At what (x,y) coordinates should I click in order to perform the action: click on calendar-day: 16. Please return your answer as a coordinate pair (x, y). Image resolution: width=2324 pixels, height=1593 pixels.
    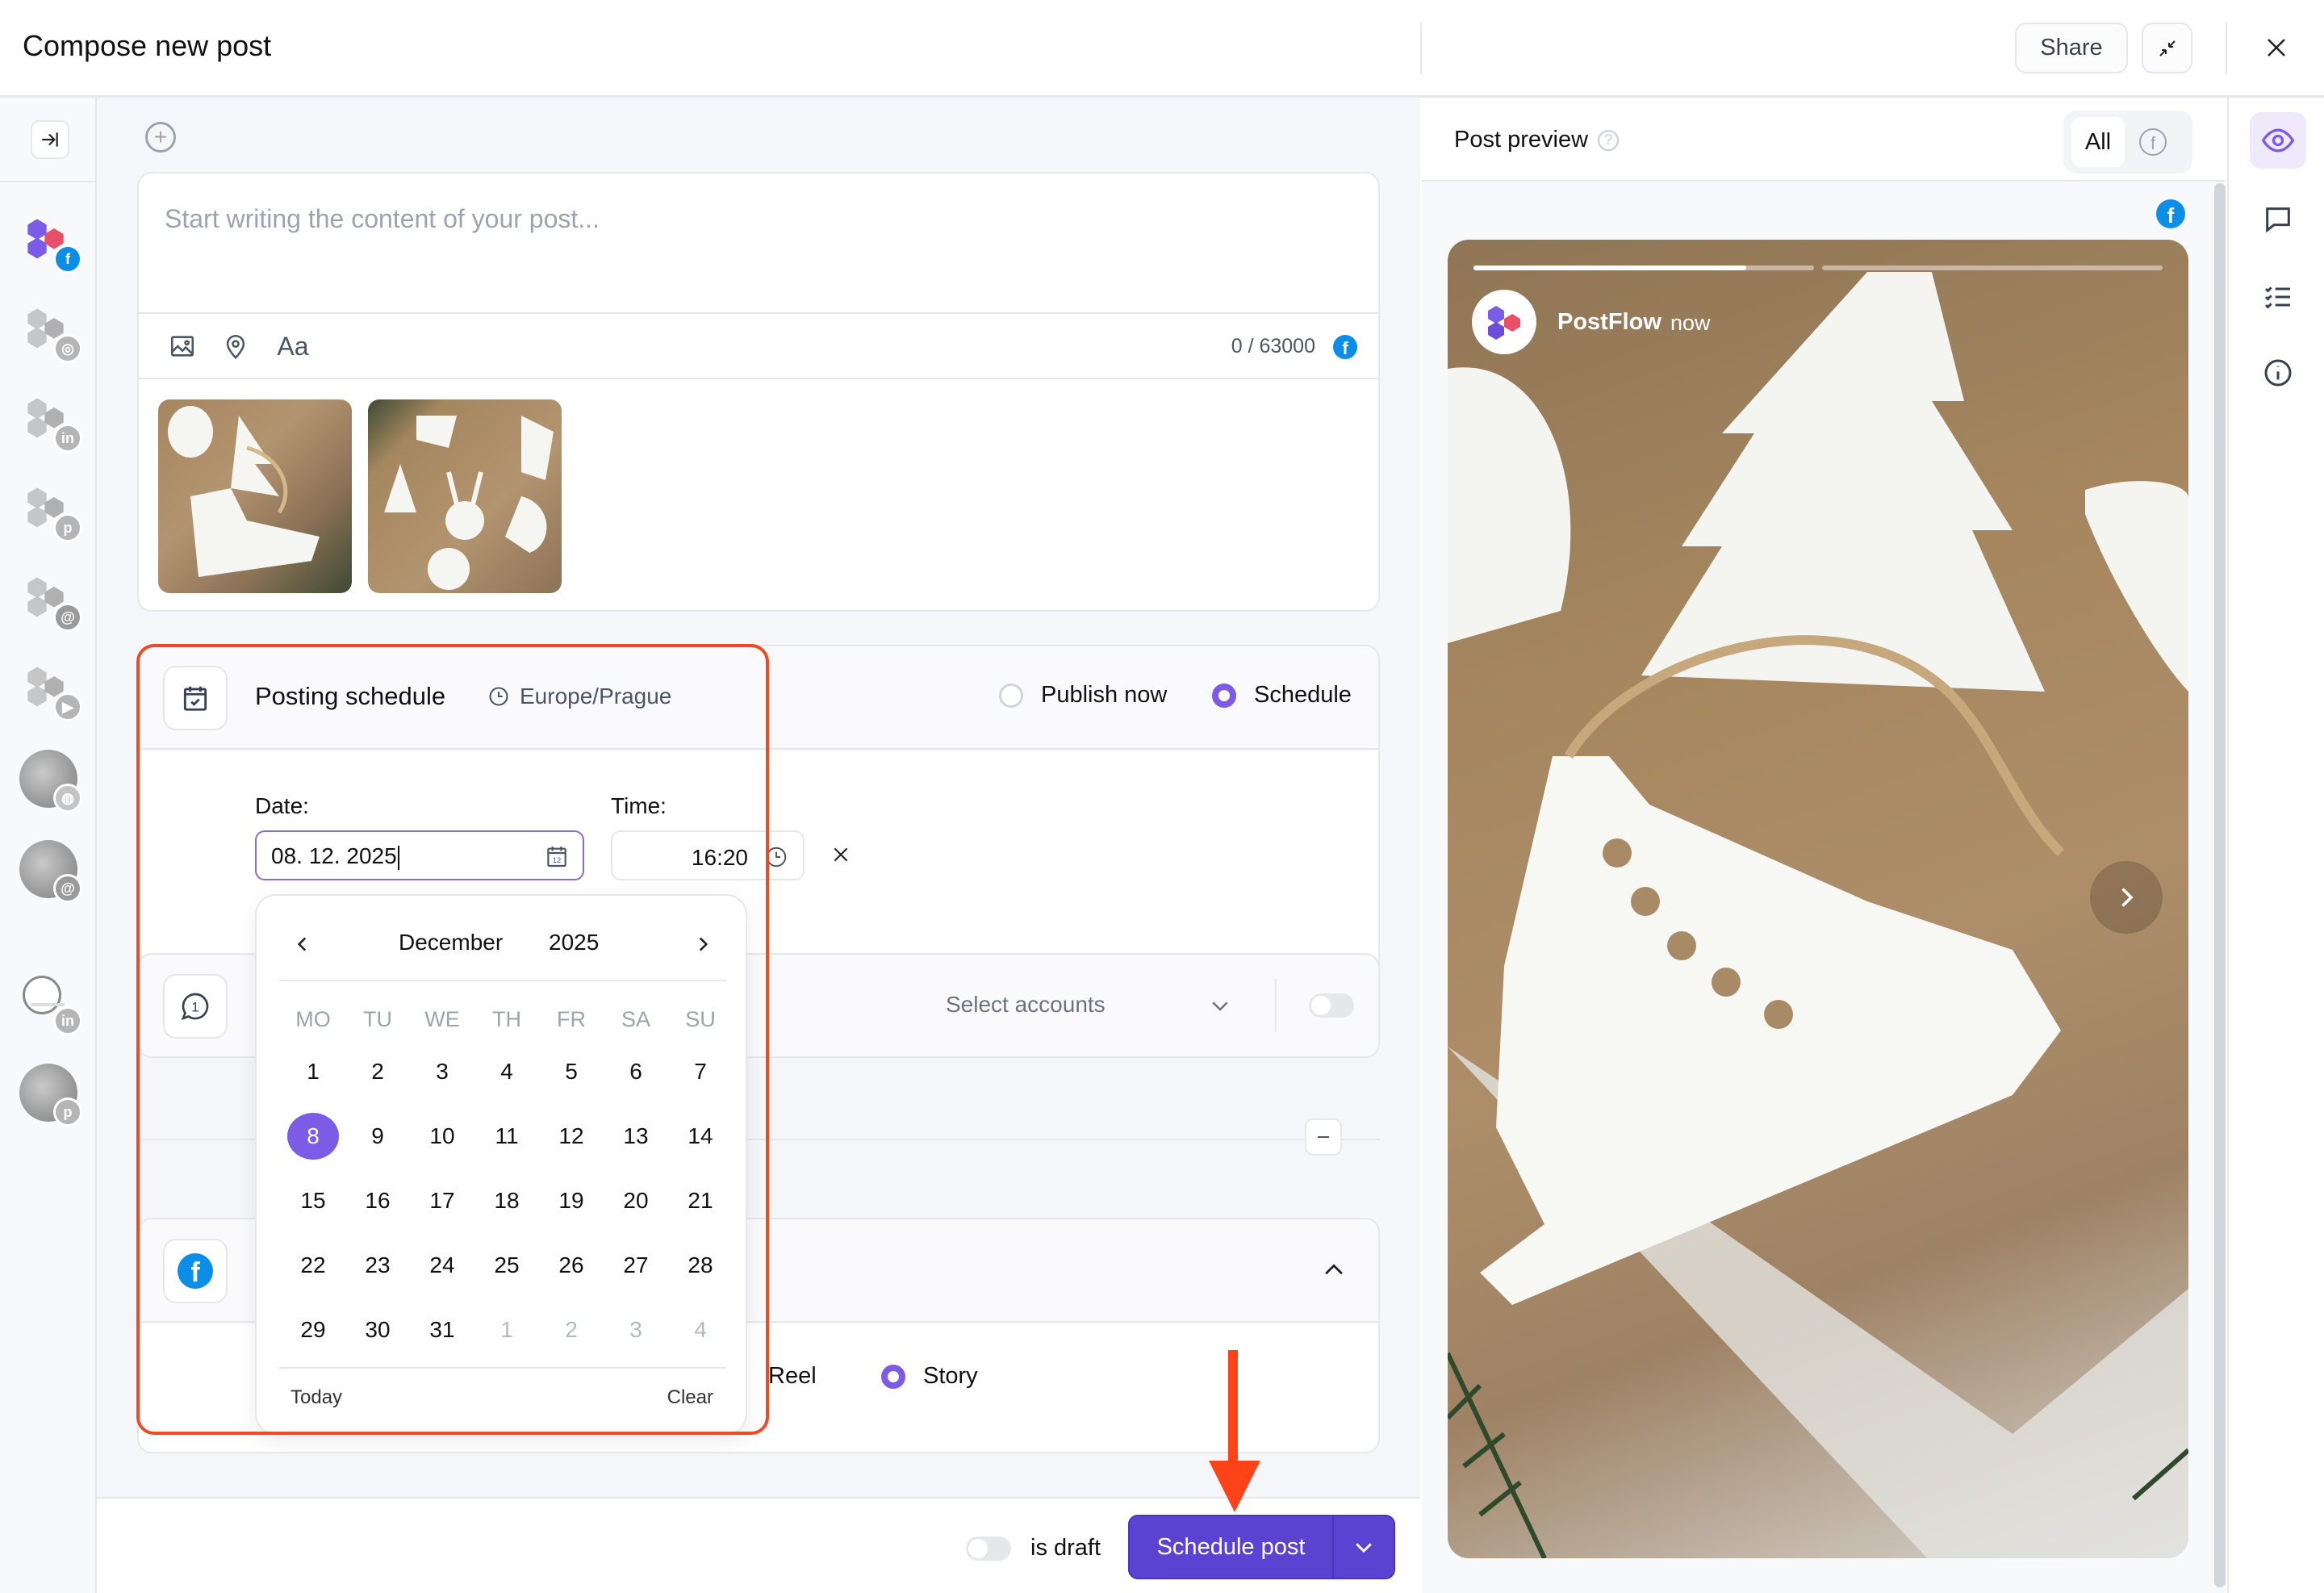
    Looking at the image, I should click on (377, 1201).